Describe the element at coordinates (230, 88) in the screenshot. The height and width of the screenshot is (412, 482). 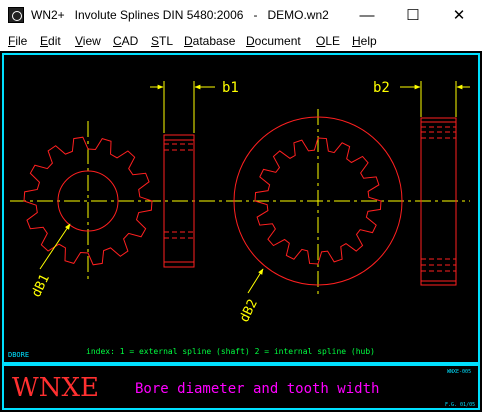
I see `b1-label: b1` at that location.